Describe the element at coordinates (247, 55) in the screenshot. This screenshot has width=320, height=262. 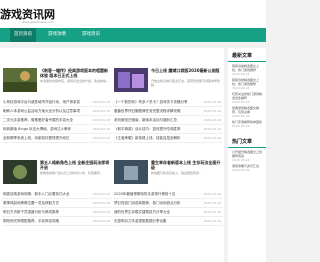
I see `sidebar-latest-heading: 最新文章` at that location.